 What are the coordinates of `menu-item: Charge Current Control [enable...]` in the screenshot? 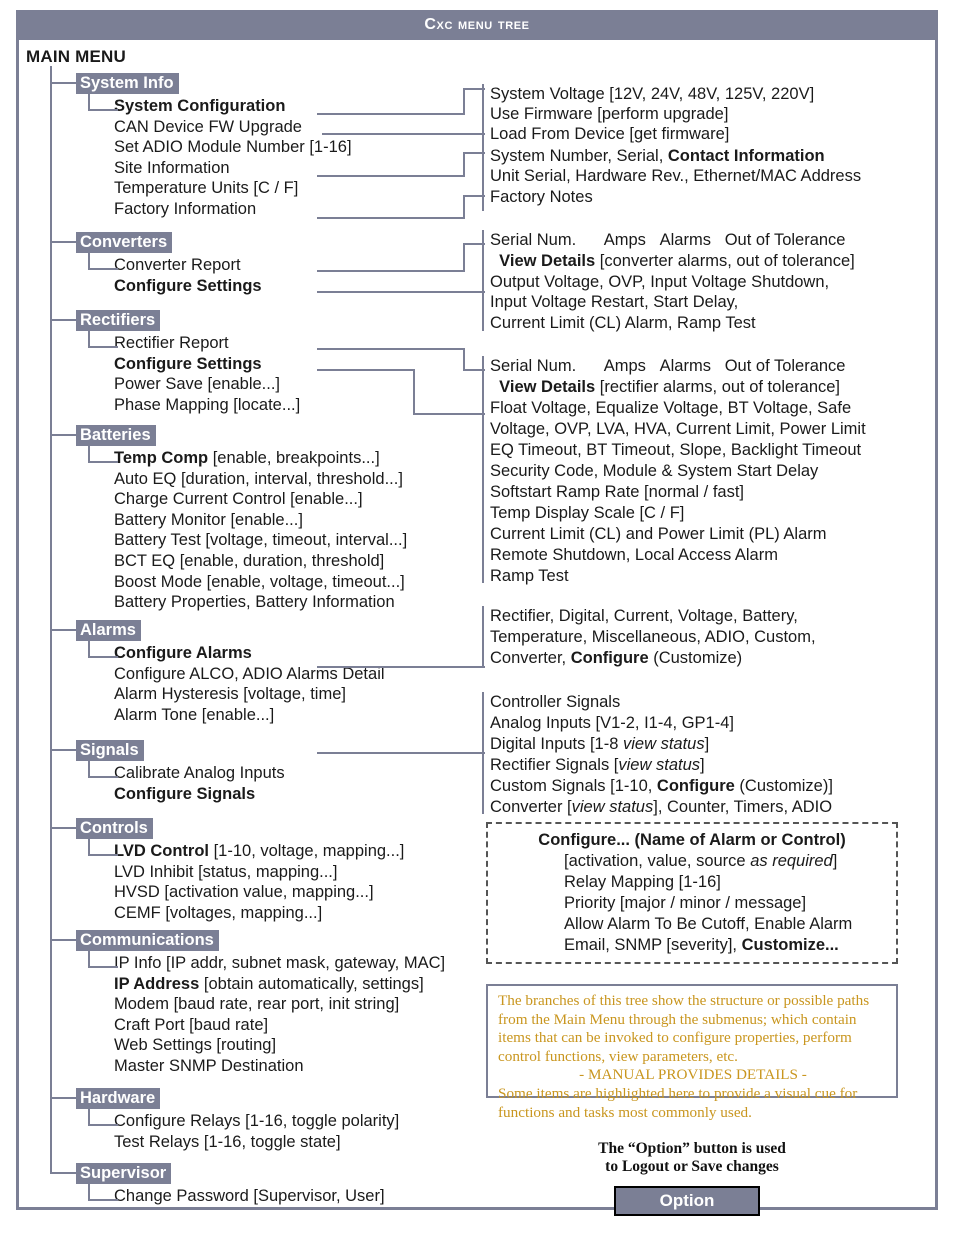 It's located at (260, 499).